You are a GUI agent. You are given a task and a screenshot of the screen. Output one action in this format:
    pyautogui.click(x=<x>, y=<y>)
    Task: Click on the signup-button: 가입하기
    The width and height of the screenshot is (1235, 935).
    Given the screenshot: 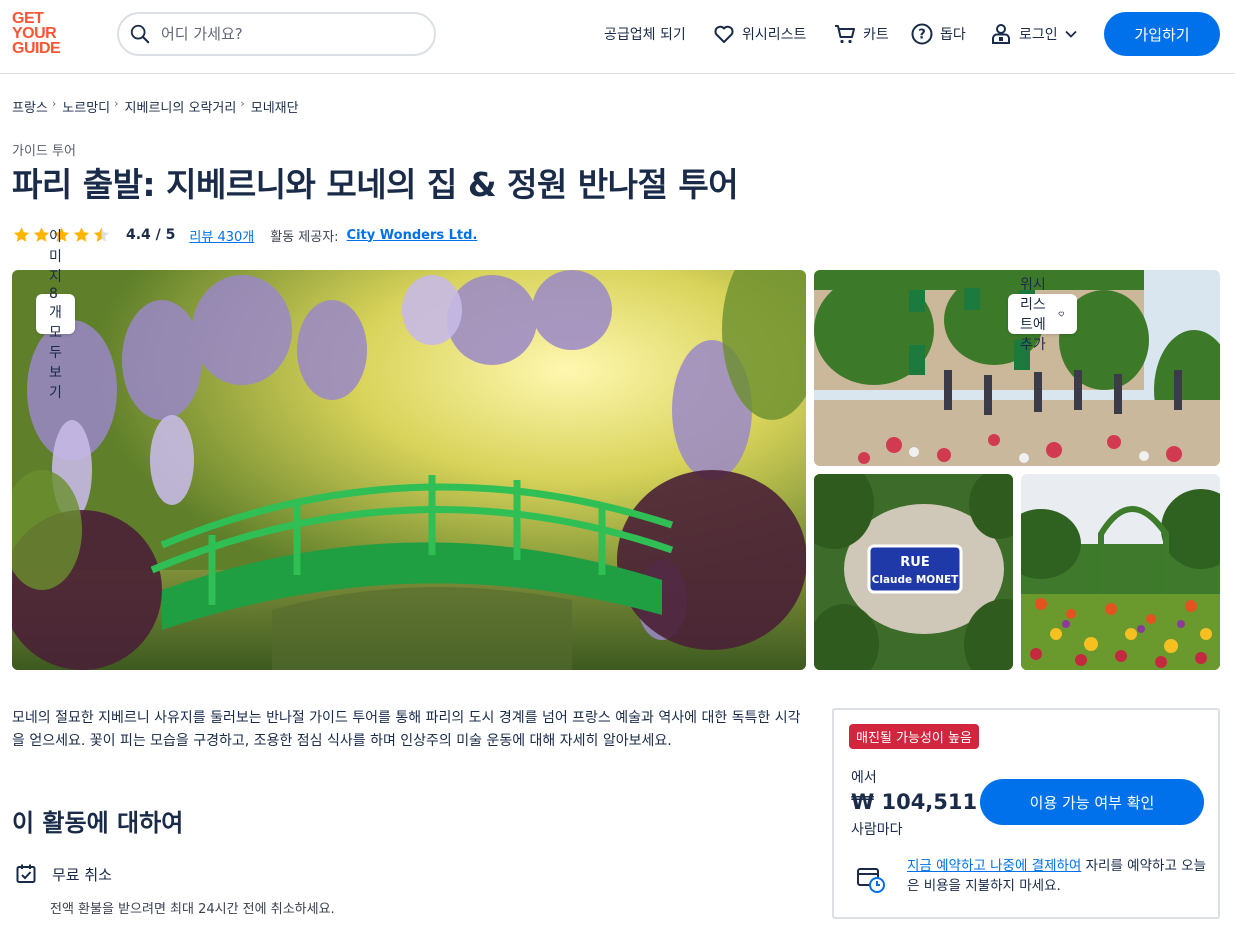 What is the action you would take?
    pyautogui.click(x=1162, y=34)
    